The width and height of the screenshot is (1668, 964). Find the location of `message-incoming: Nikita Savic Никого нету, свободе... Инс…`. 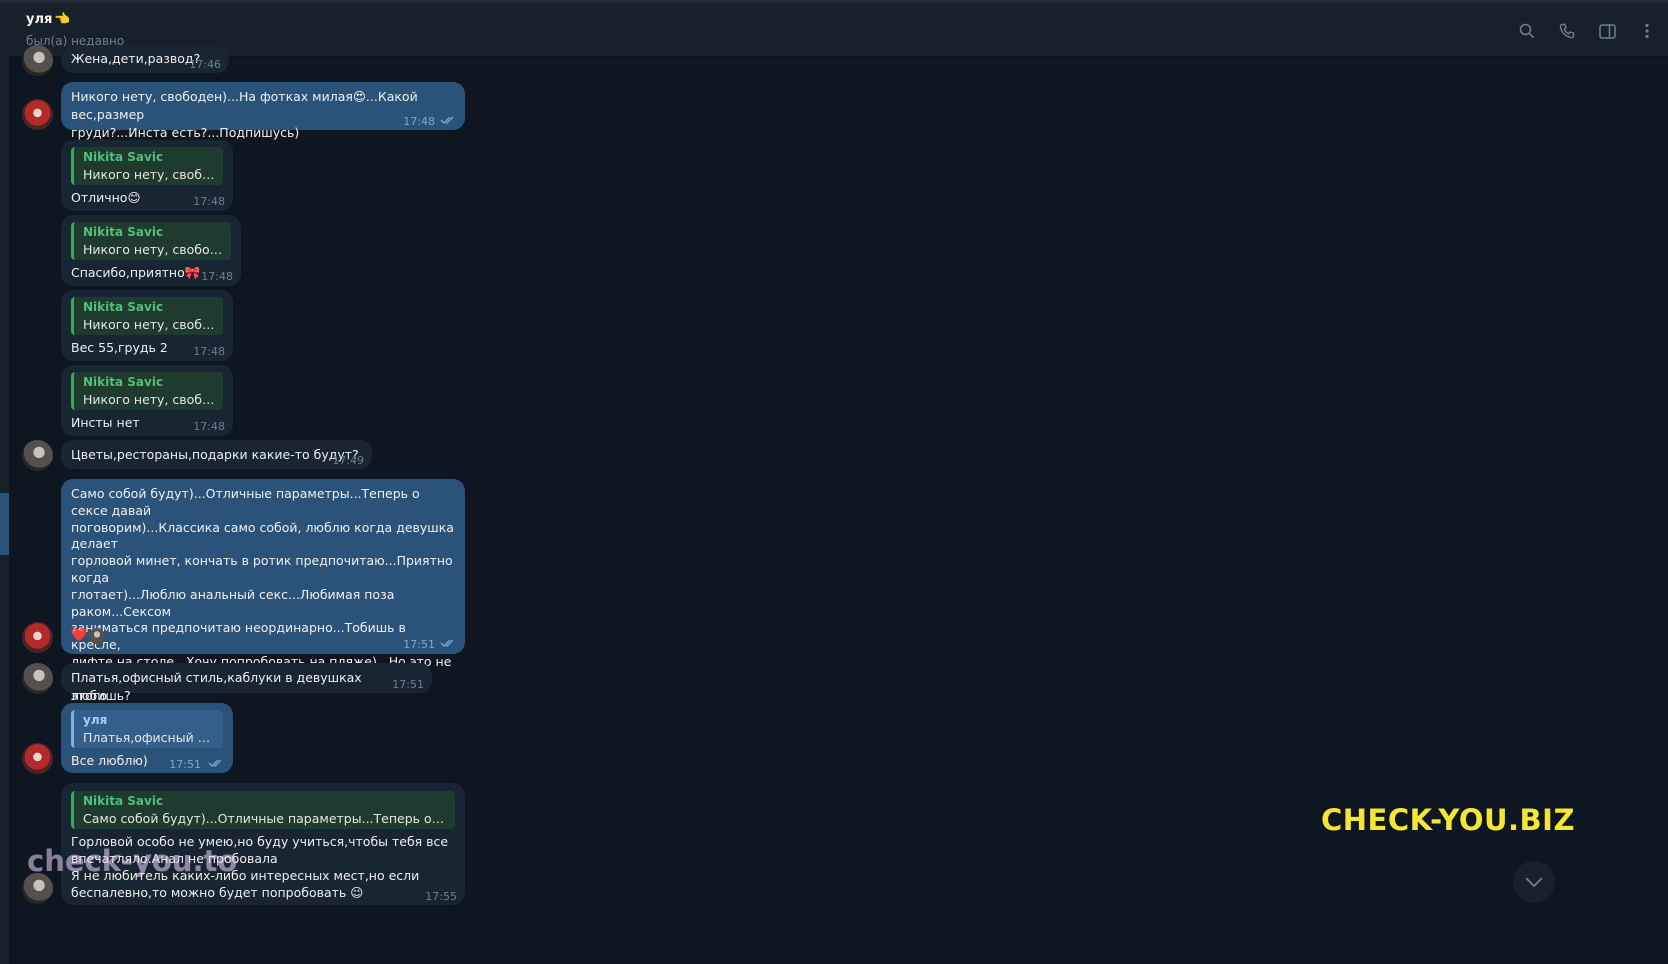

message-incoming: Nikita Savic Никого нету, свободе... Инс… is located at coordinates (147, 400).